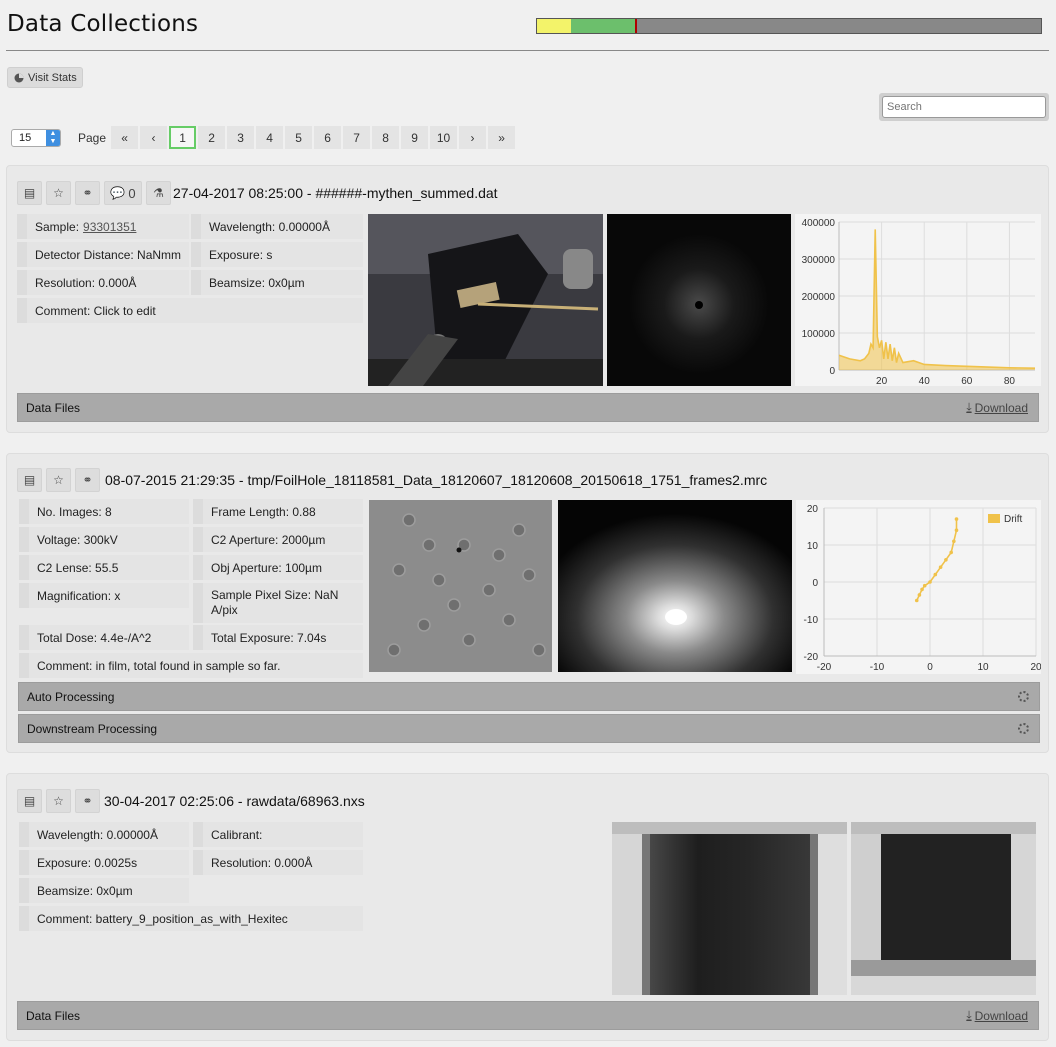  I want to click on page-label: Page, so click(92, 137).